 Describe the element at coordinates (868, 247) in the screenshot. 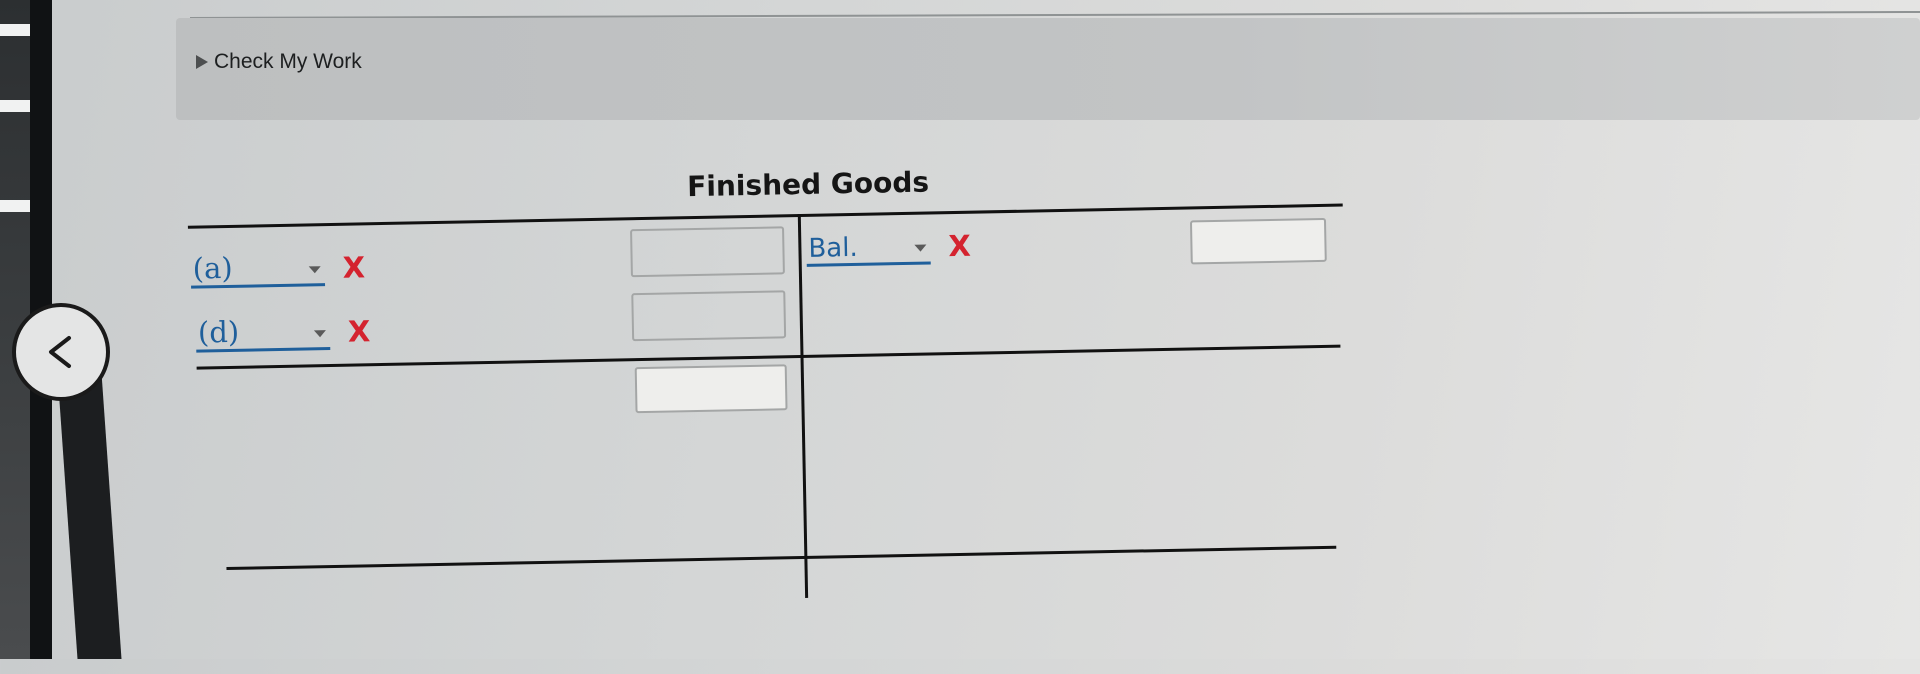

I see `credit-entry-dropdown: Bal.` at that location.